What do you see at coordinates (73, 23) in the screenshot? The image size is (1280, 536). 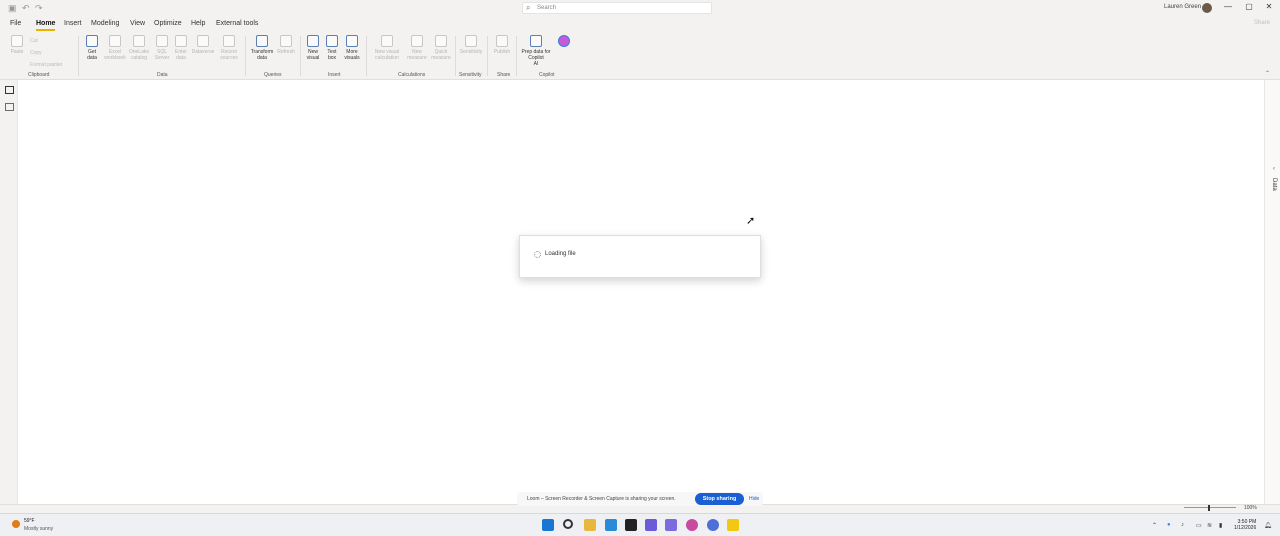 I see `tab-insert: Insert` at bounding box center [73, 23].